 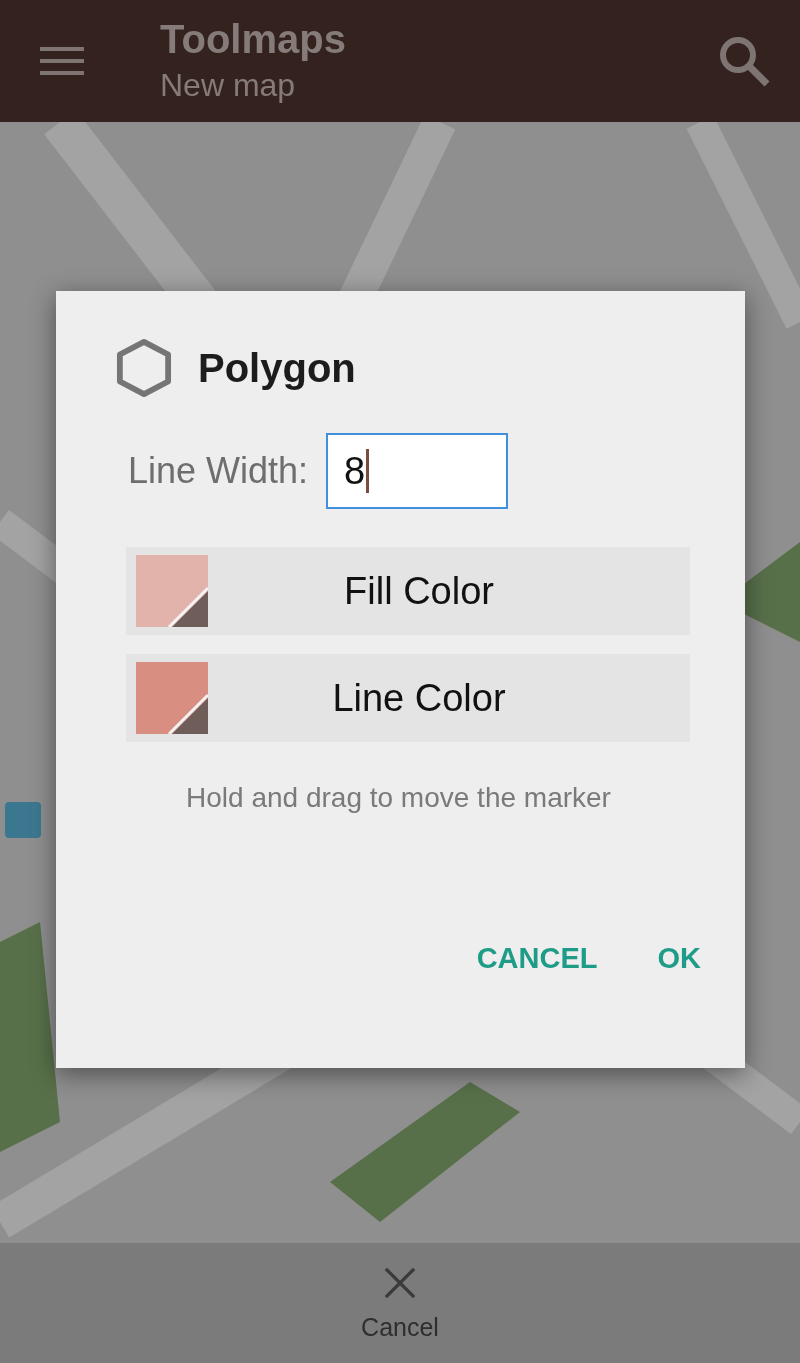 What do you see at coordinates (228, 85) in the screenshot?
I see `map-name: New map` at bounding box center [228, 85].